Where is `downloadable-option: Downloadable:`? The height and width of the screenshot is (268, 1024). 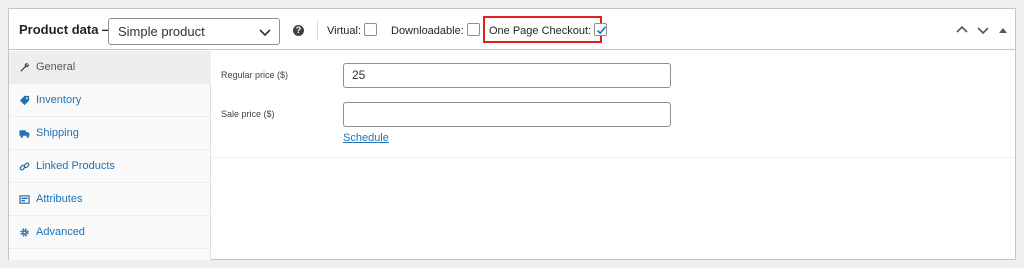 downloadable-option: Downloadable: is located at coordinates (435, 30).